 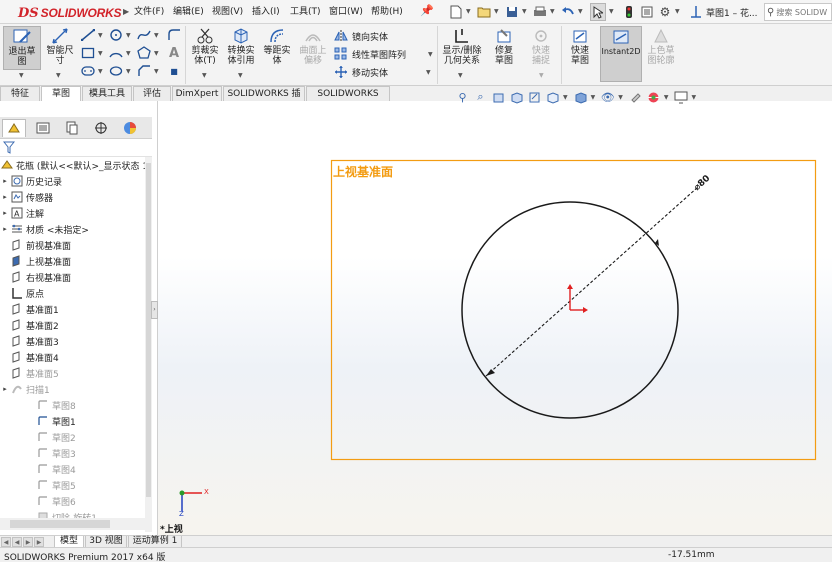 I want to click on edit-appearance-icon, so click(x=635, y=97).